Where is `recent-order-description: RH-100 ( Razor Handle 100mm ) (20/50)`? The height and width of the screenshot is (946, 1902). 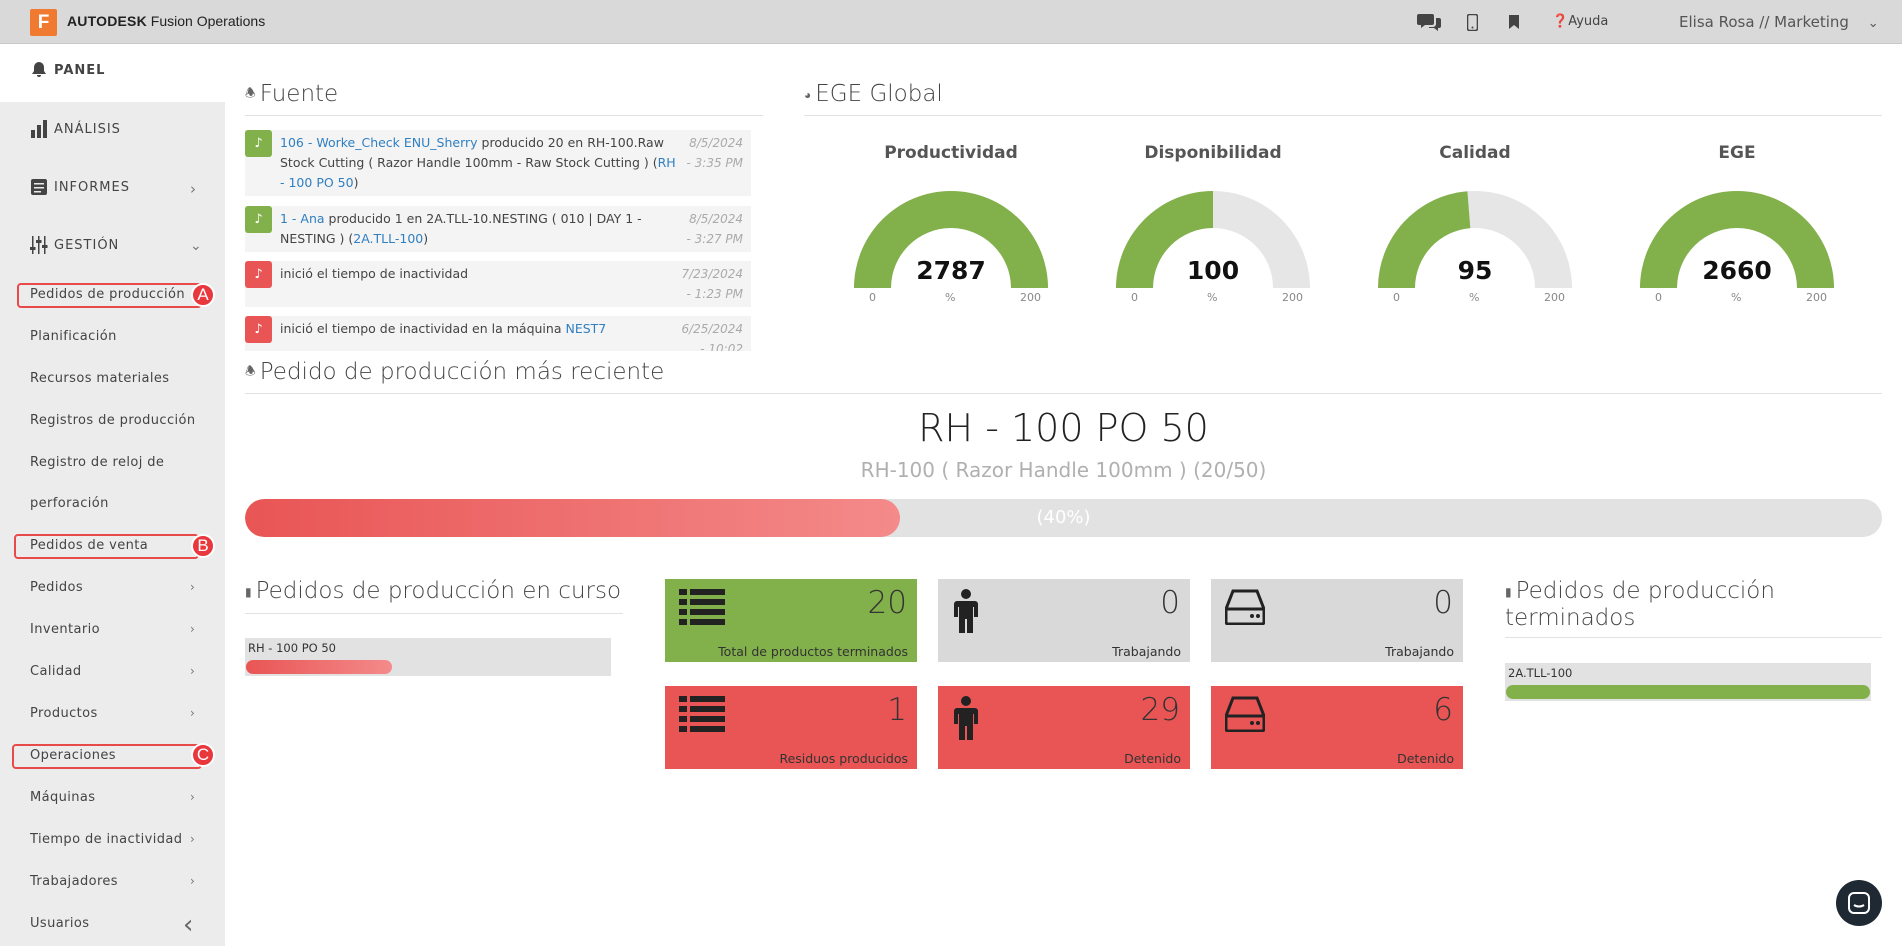
recent-order-description: RH-100 ( Razor Handle 100mm ) (20/50) is located at coordinates (1063, 470).